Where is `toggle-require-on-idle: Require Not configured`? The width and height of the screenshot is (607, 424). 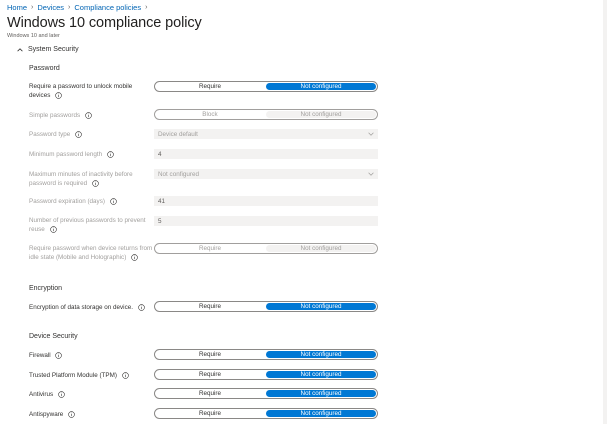 toggle-require-on-idle: Require Not configured is located at coordinates (266, 248).